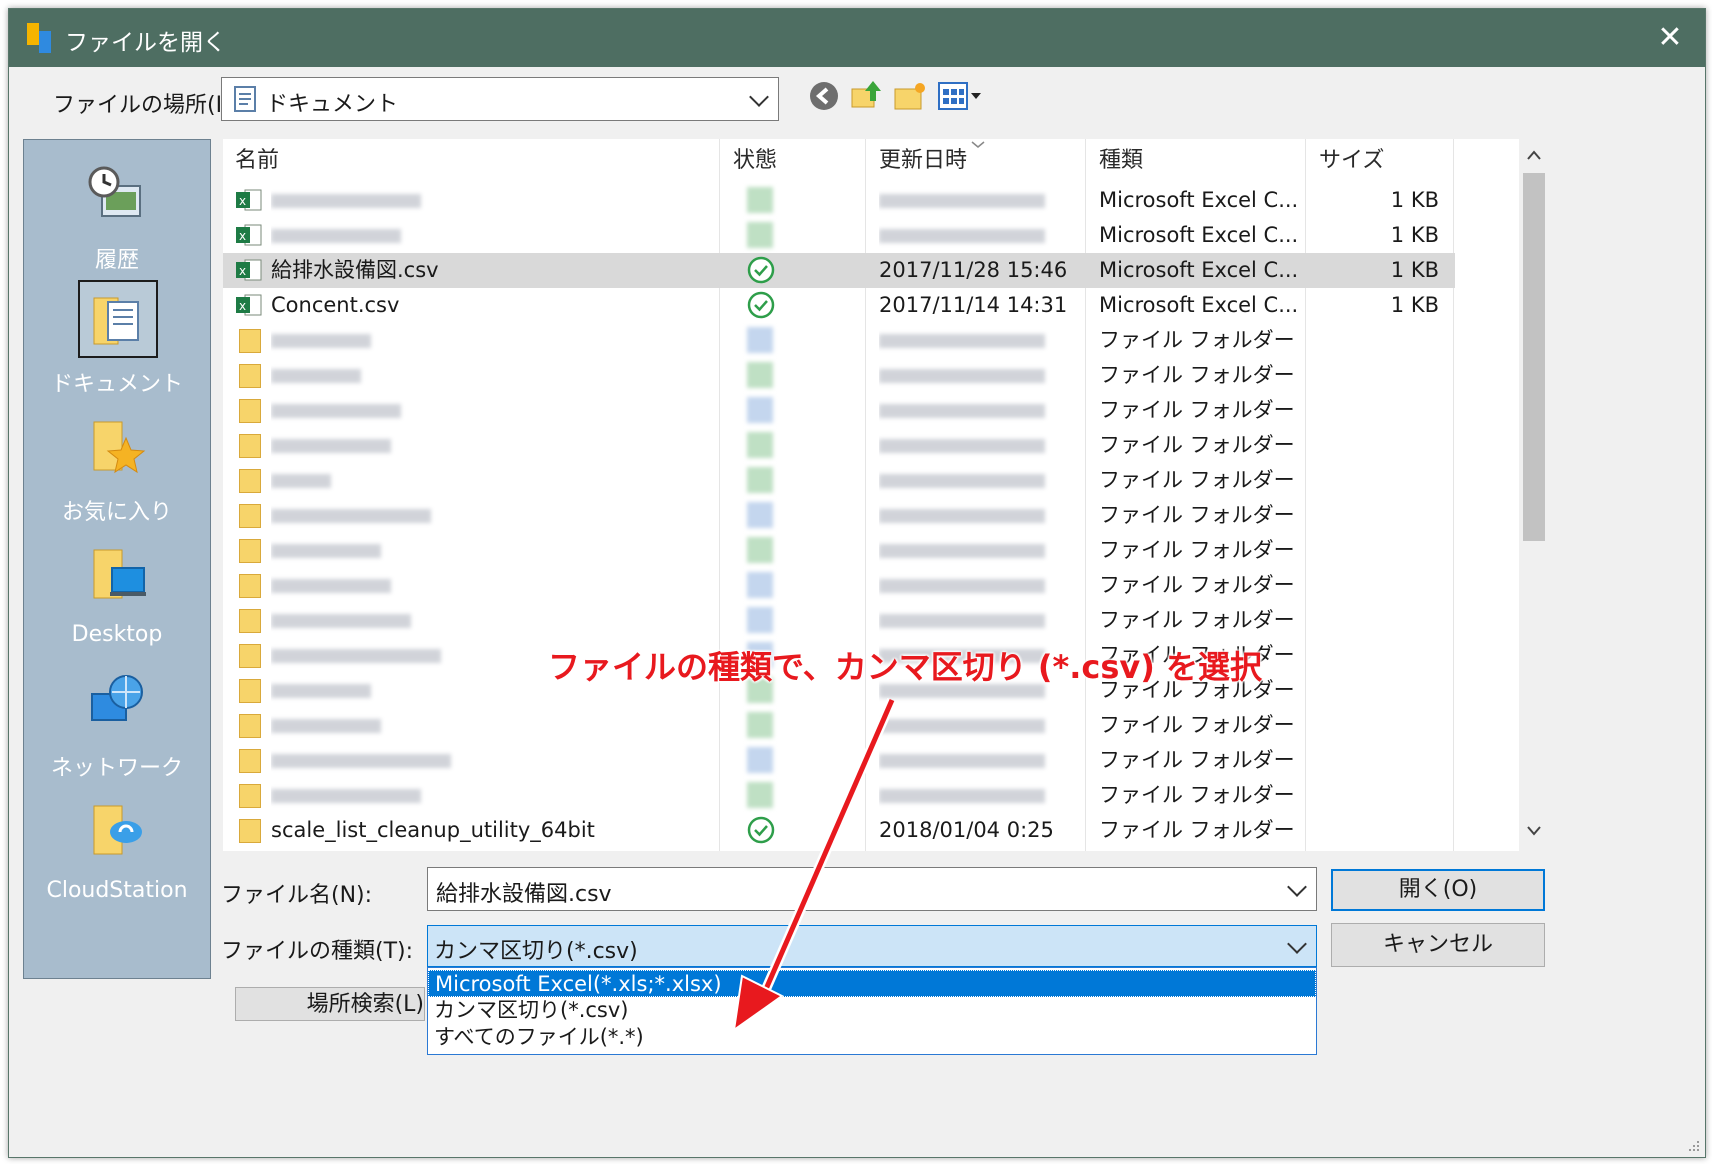 The height and width of the screenshot is (1164, 1712). What do you see at coordinates (117, 218) in the screenshot?
I see `place-history: 履歴` at bounding box center [117, 218].